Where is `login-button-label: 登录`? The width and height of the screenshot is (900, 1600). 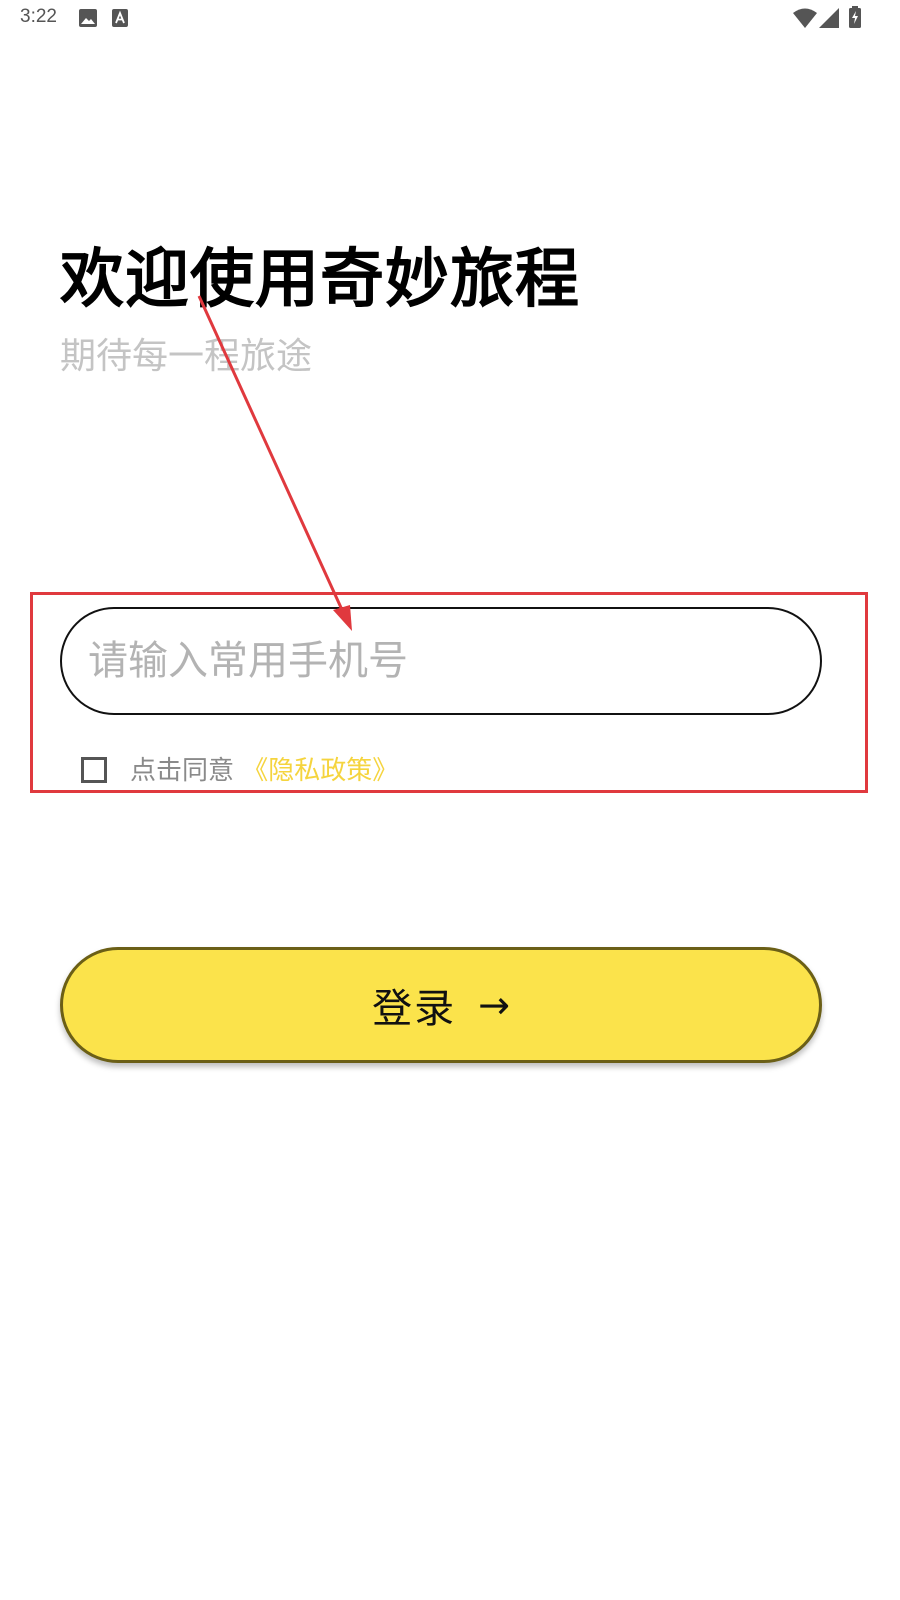 login-button-label: 登录 is located at coordinates (414, 1009).